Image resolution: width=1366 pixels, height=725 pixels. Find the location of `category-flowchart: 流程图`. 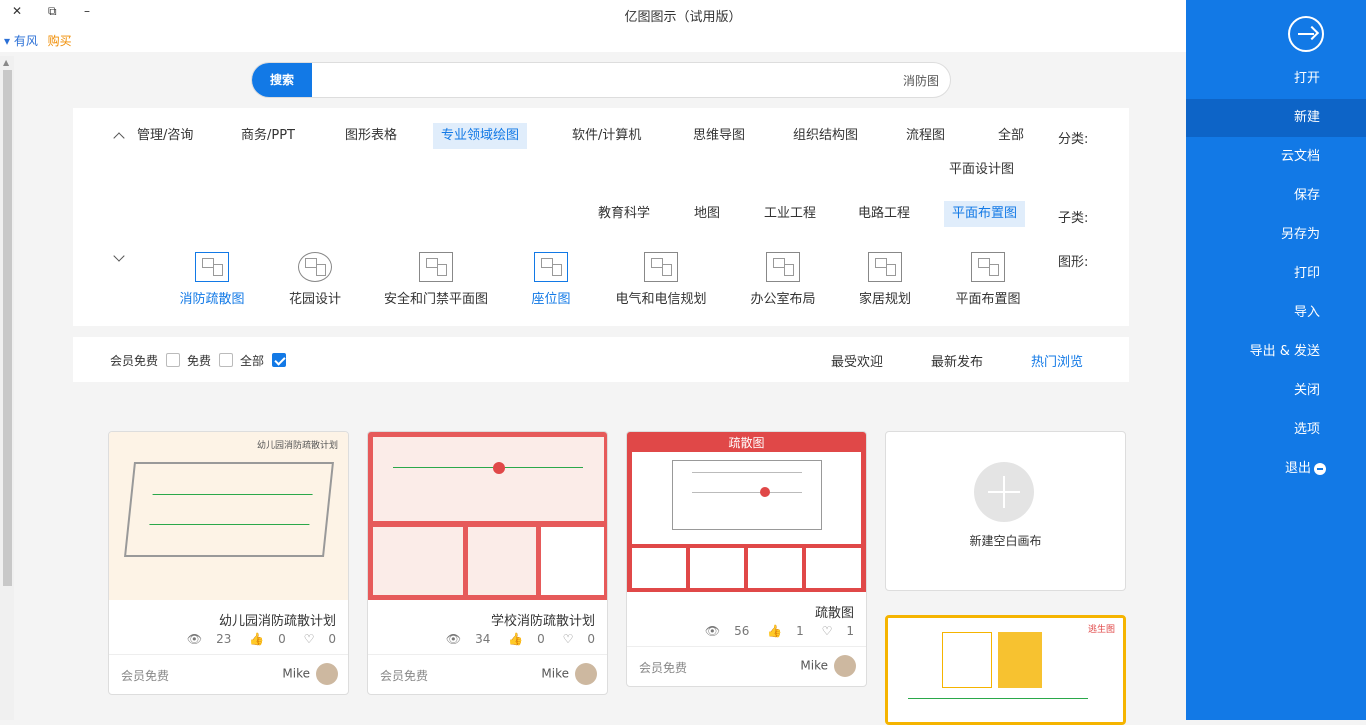

category-flowchart: 流程图 is located at coordinates (925, 136).